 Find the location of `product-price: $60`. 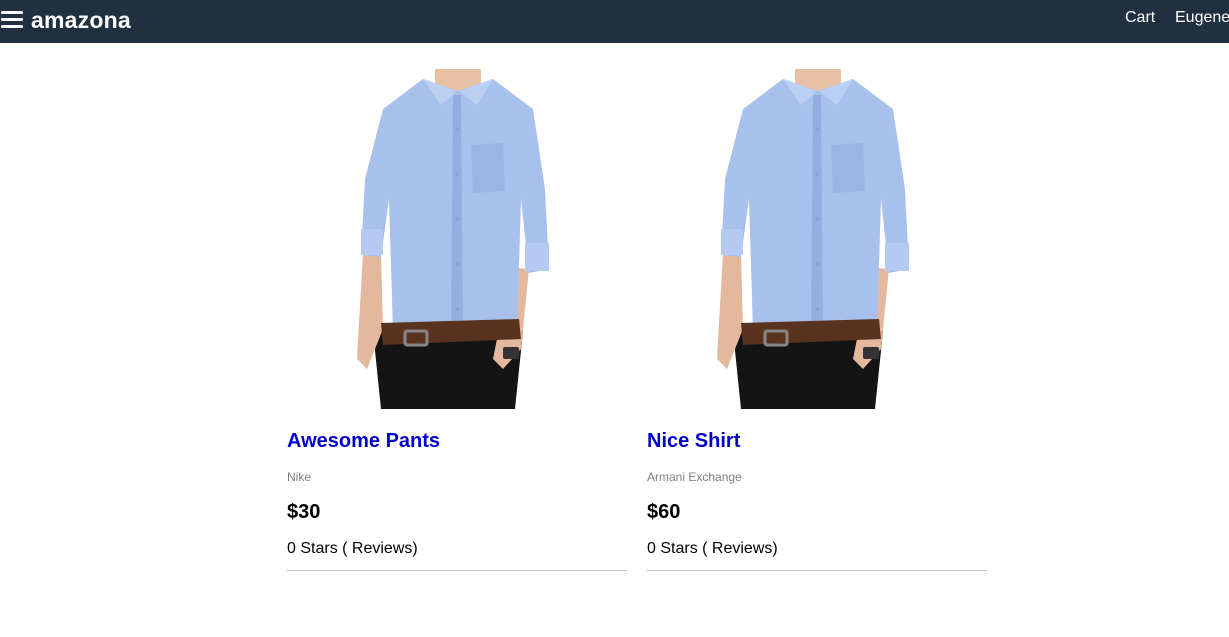

product-price: $60 is located at coordinates (664, 512).